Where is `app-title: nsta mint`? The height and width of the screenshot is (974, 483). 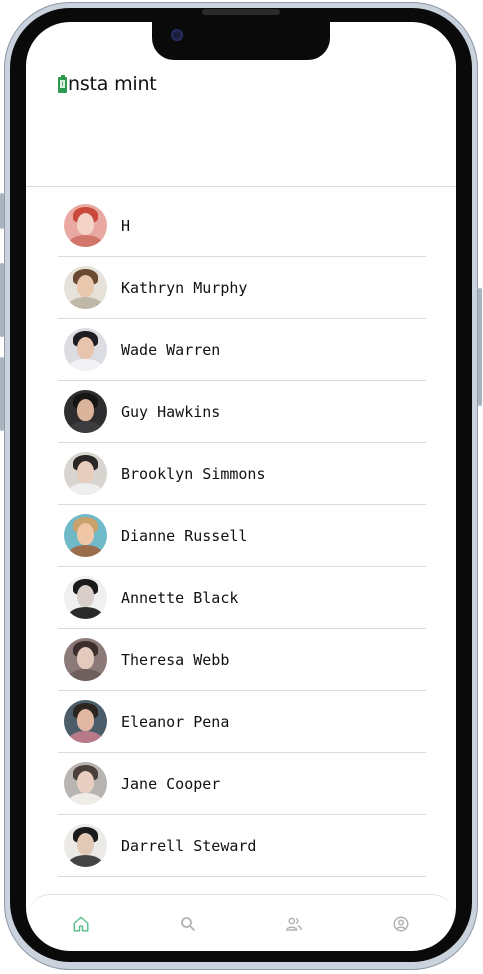
app-title: nsta mint is located at coordinates (112, 84).